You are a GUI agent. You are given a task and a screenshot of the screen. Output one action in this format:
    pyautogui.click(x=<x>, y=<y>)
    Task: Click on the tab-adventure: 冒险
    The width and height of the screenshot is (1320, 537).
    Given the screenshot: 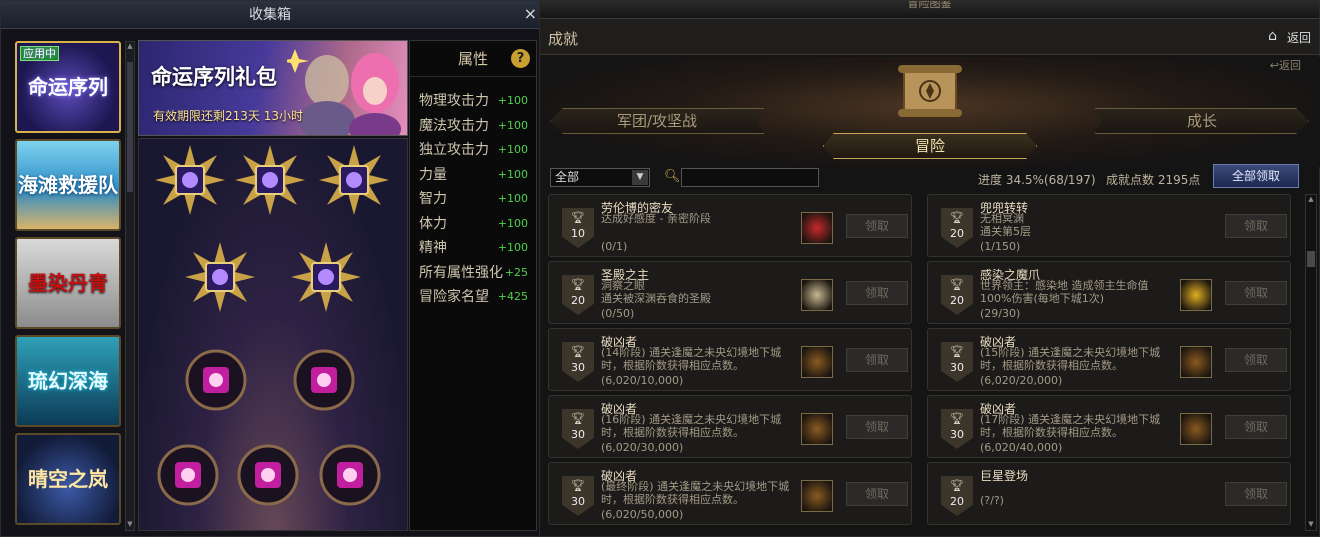 What is the action you would take?
    pyautogui.click(x=930, y=146)
    